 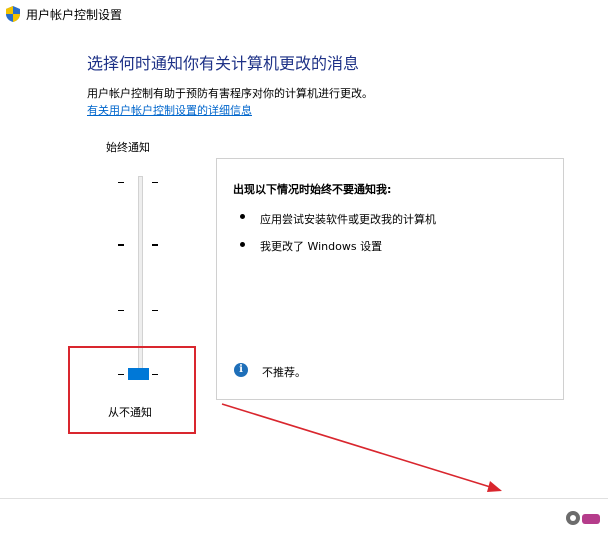 What do you see at coordinates (321, 246) in the screenshot?
I see `info-panel-item: 我更改了 Windows 设置` at bounding box center [321, 246].